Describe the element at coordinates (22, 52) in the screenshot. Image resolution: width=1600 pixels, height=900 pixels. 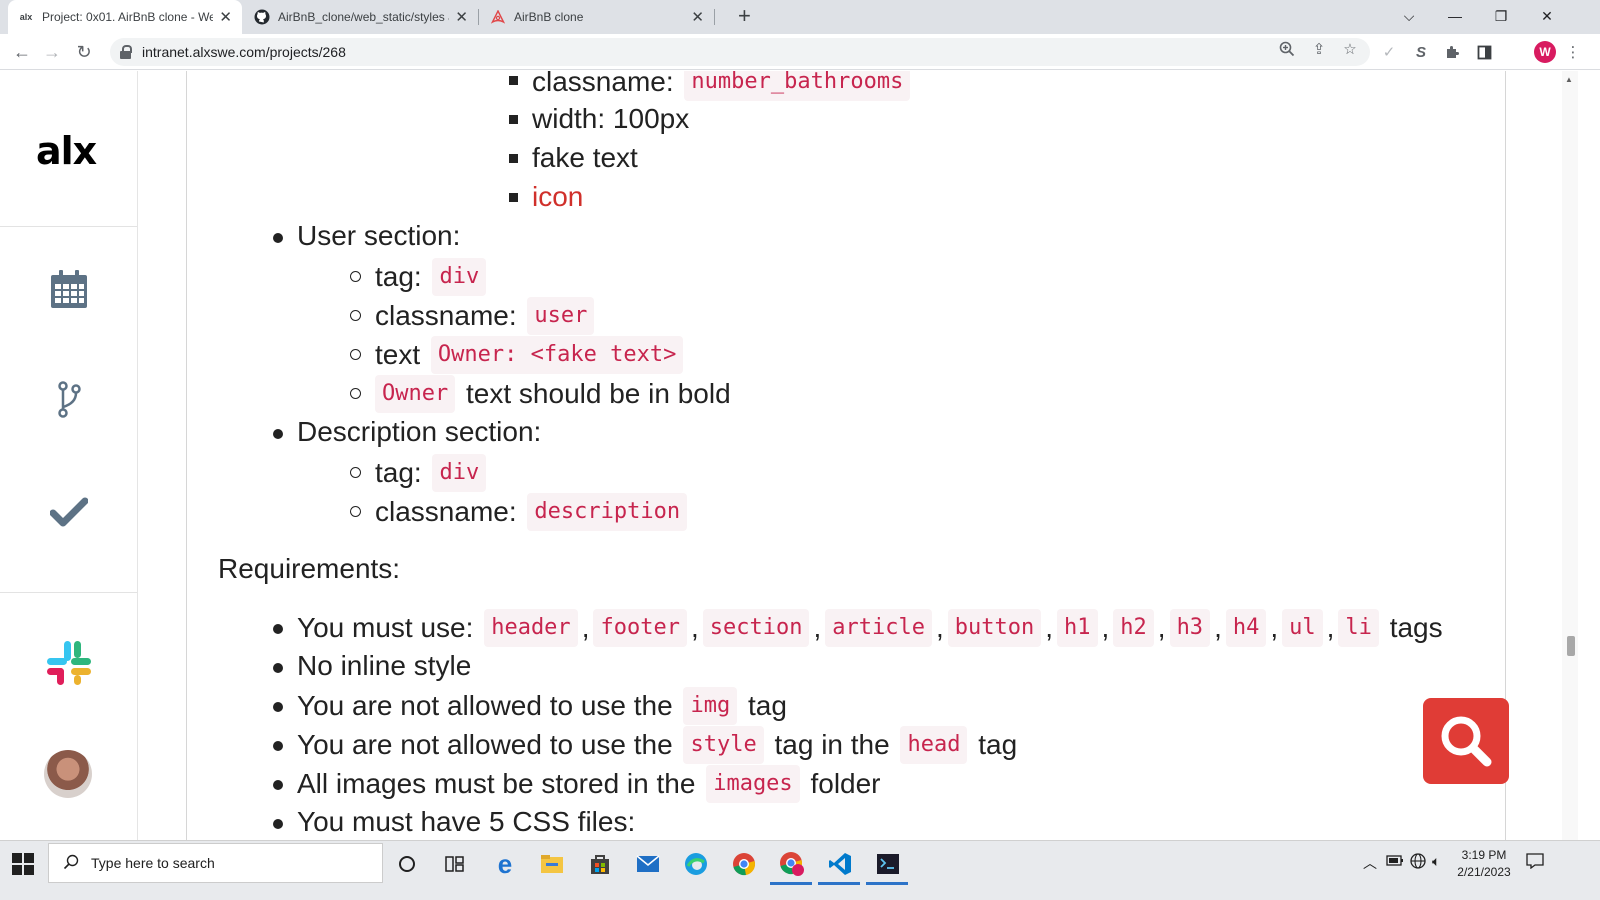
I see `back-arrow-icon: ←` at that location.